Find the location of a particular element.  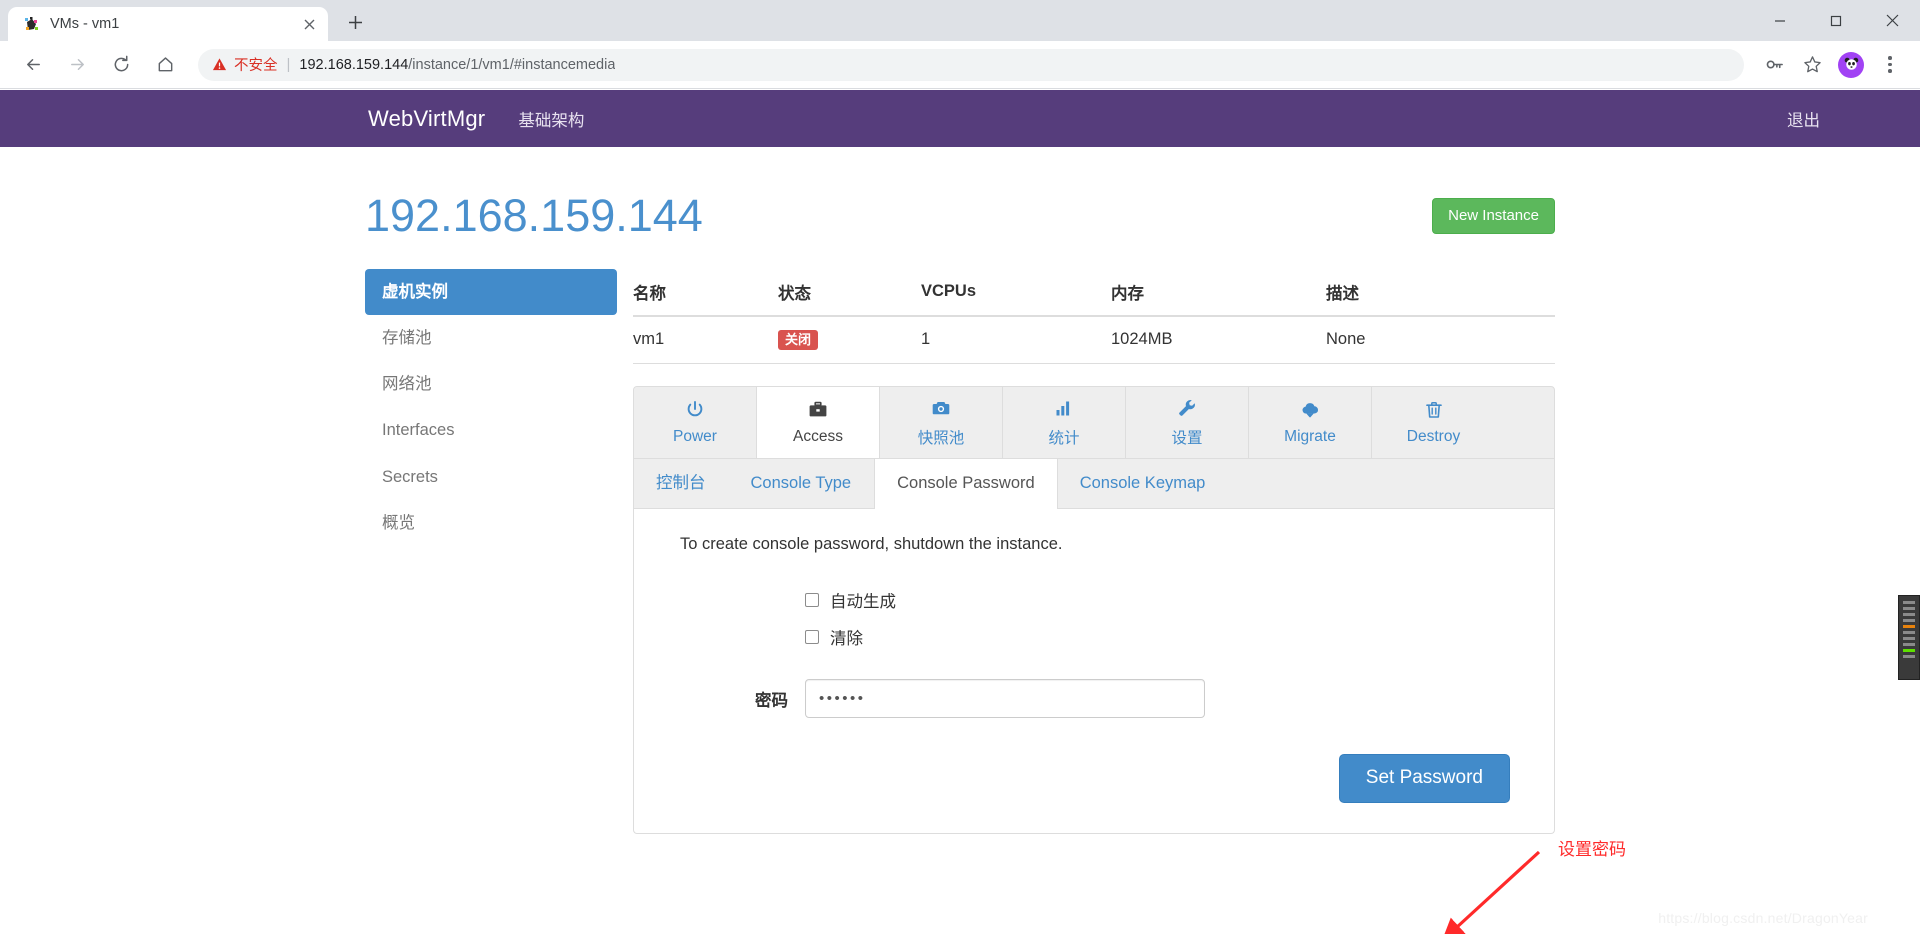

sidebar-item-label: 存储池 is located at coordinates (491, 338).